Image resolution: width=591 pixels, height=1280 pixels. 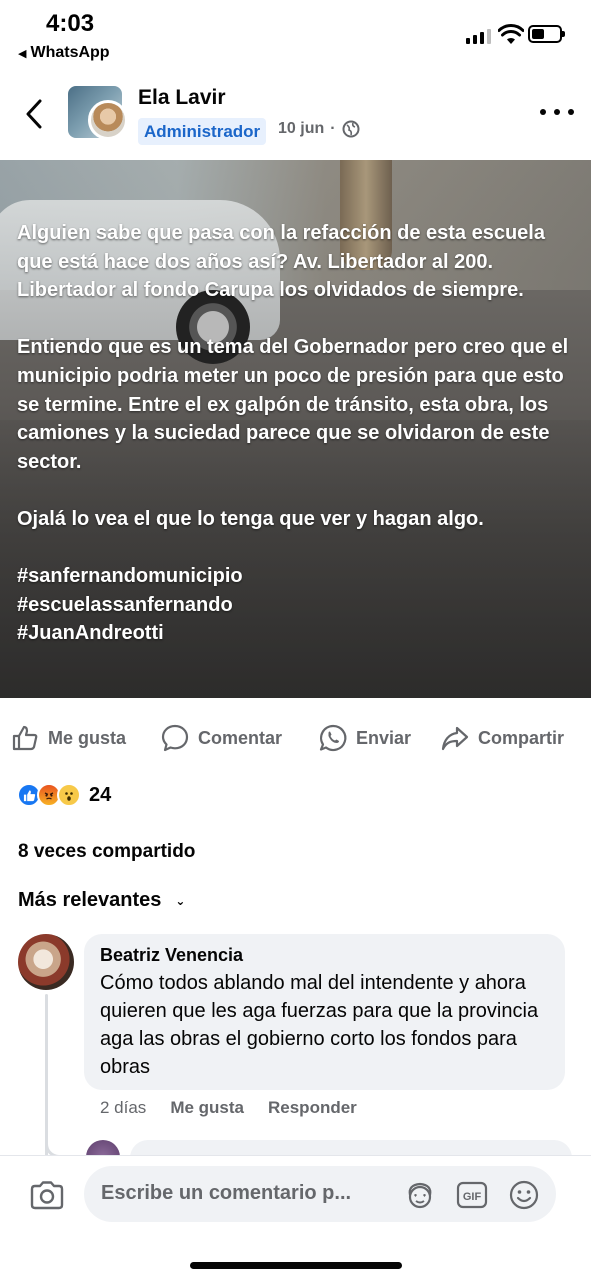 I want to click on cellular-signal-icon, so click(x=479, y=36).